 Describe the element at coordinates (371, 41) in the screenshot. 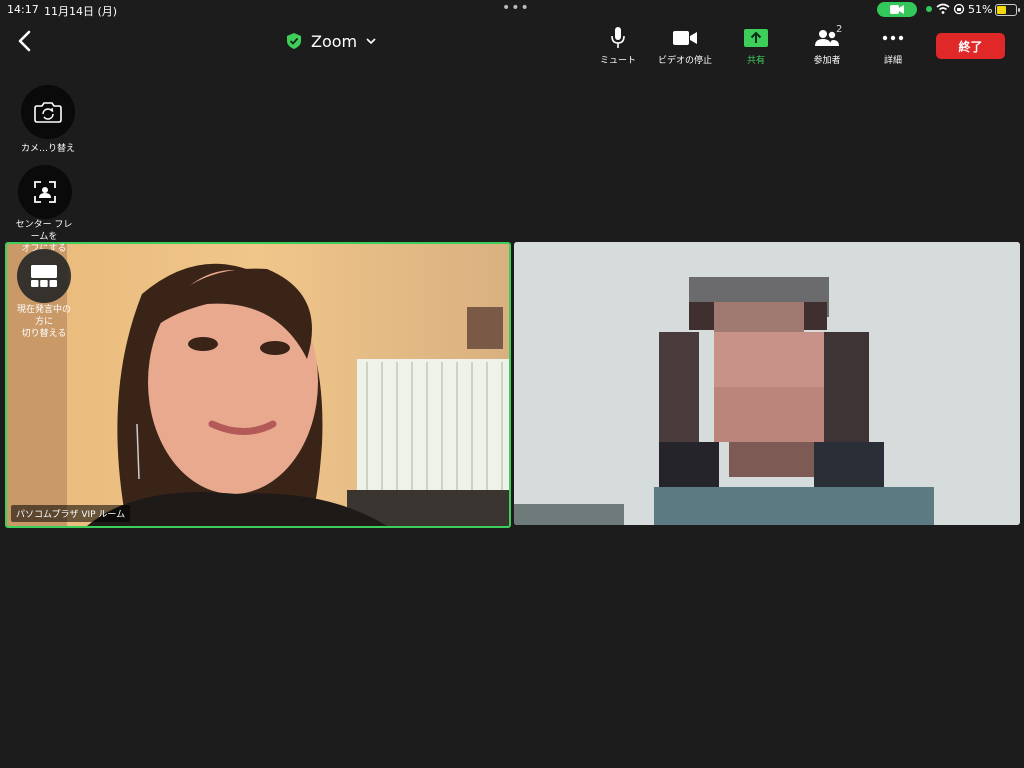

I see `chevron-down-icon` at that location.